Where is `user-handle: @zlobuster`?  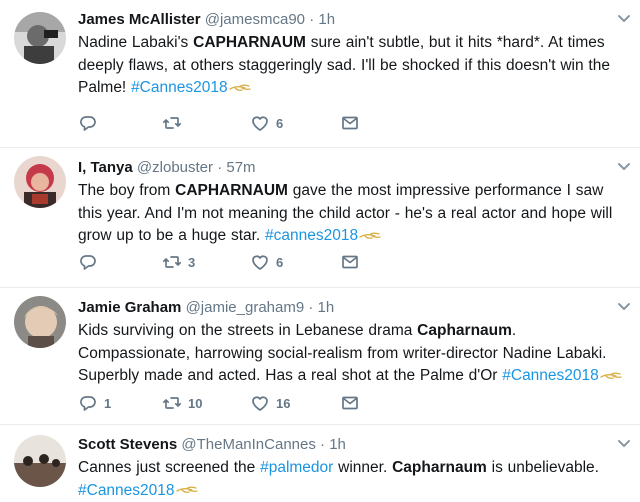 user-handle: @zlobuster is located at coordinates (175, 167).